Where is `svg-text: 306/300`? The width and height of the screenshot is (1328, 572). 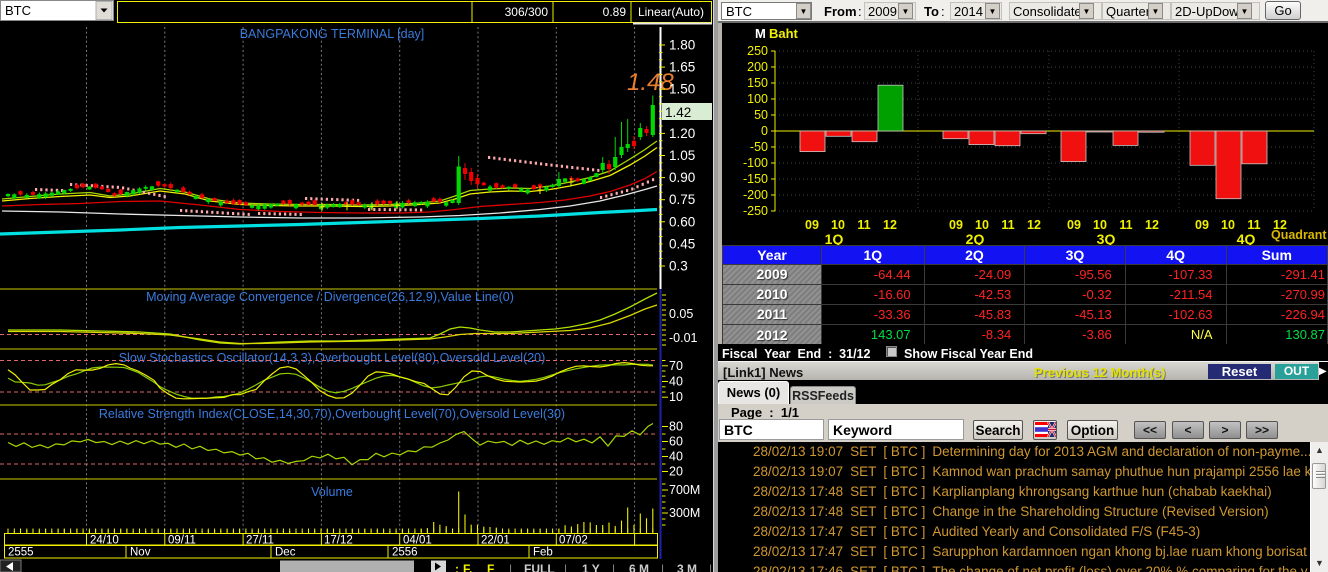
svg-text: 306/300 is located at coordinates (527, 12).